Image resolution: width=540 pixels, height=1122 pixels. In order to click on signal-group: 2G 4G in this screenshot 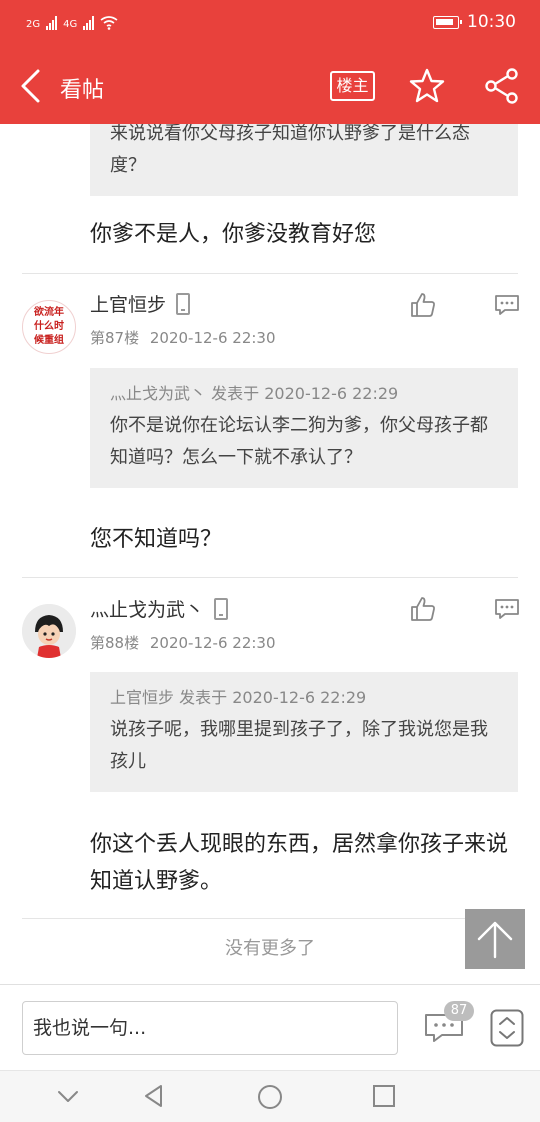, I will do `click(72, 22)`.